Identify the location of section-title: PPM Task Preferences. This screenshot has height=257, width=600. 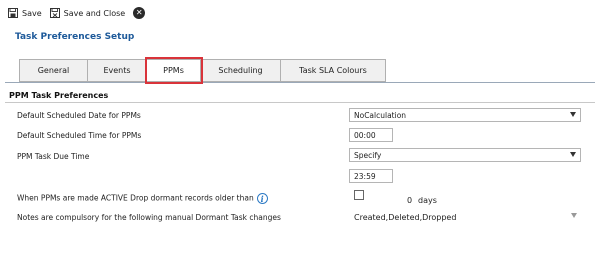
(59, 95).